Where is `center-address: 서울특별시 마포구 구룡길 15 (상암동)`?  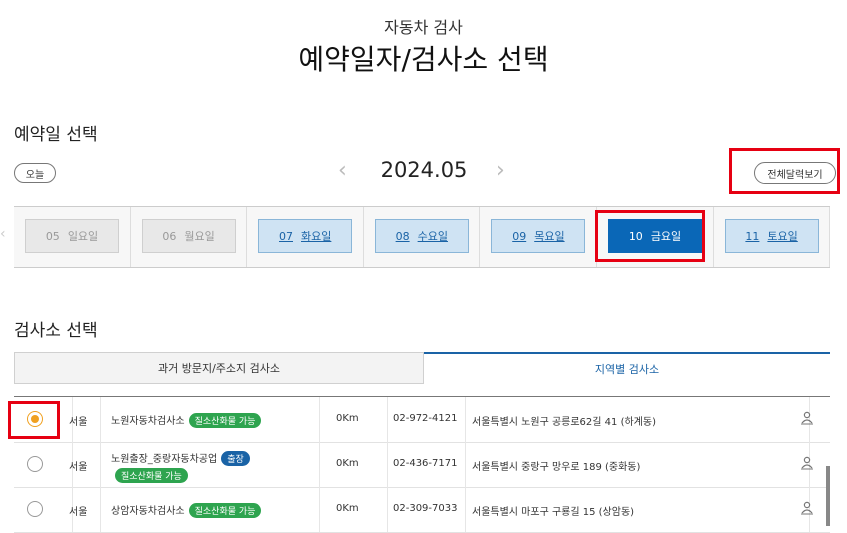 center-address: 서울특별시 마포구 구룡길 15 (상암동) is located at coordinates (553, 512).